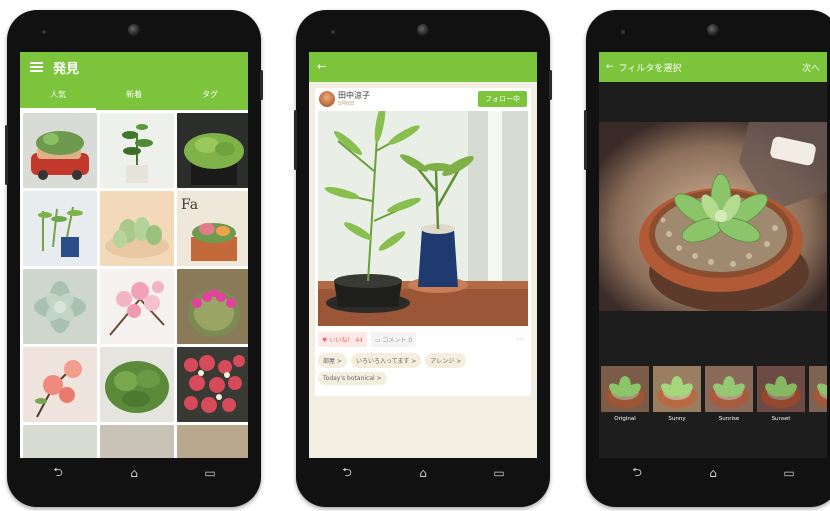 Image resolution: width=830 pixels, height=511 pixels. I want to click on filter-label: Sunrise, so click(729, 419).